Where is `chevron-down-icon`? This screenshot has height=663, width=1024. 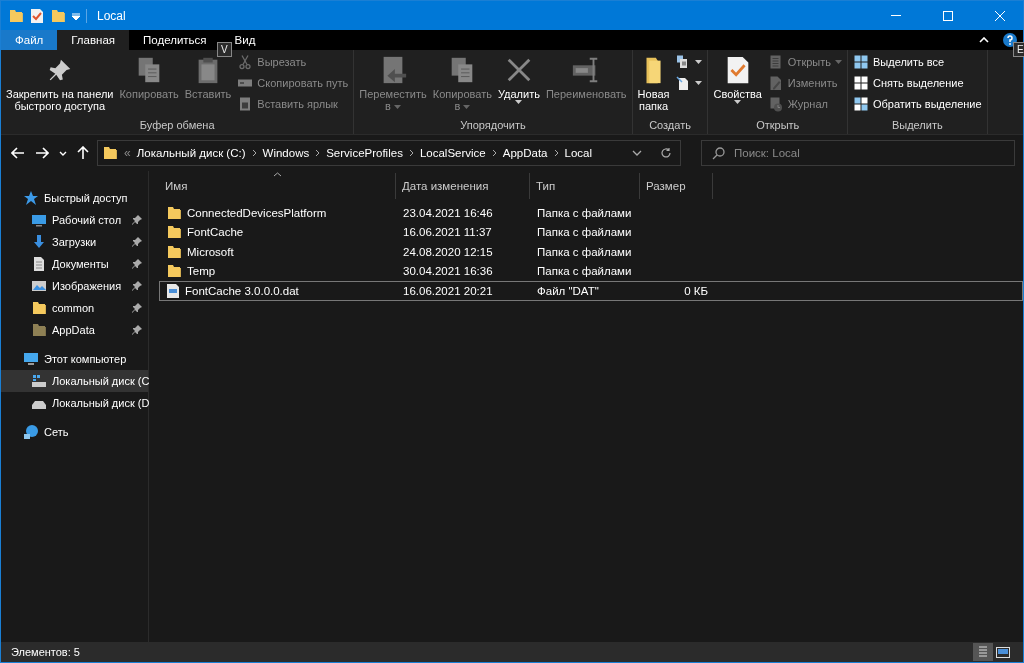
chevron-down-icon is located at coordinates (637, 153).